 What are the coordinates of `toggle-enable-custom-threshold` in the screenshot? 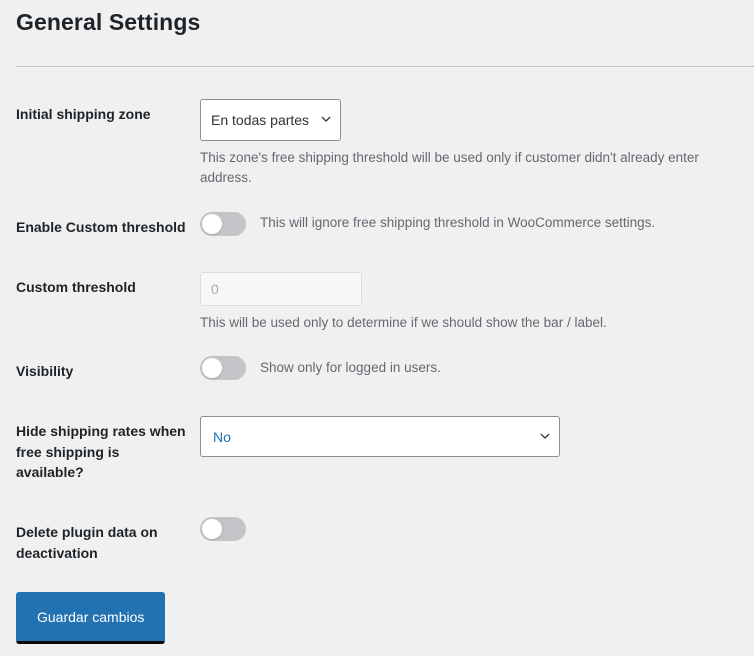 It's located at (223, 223).